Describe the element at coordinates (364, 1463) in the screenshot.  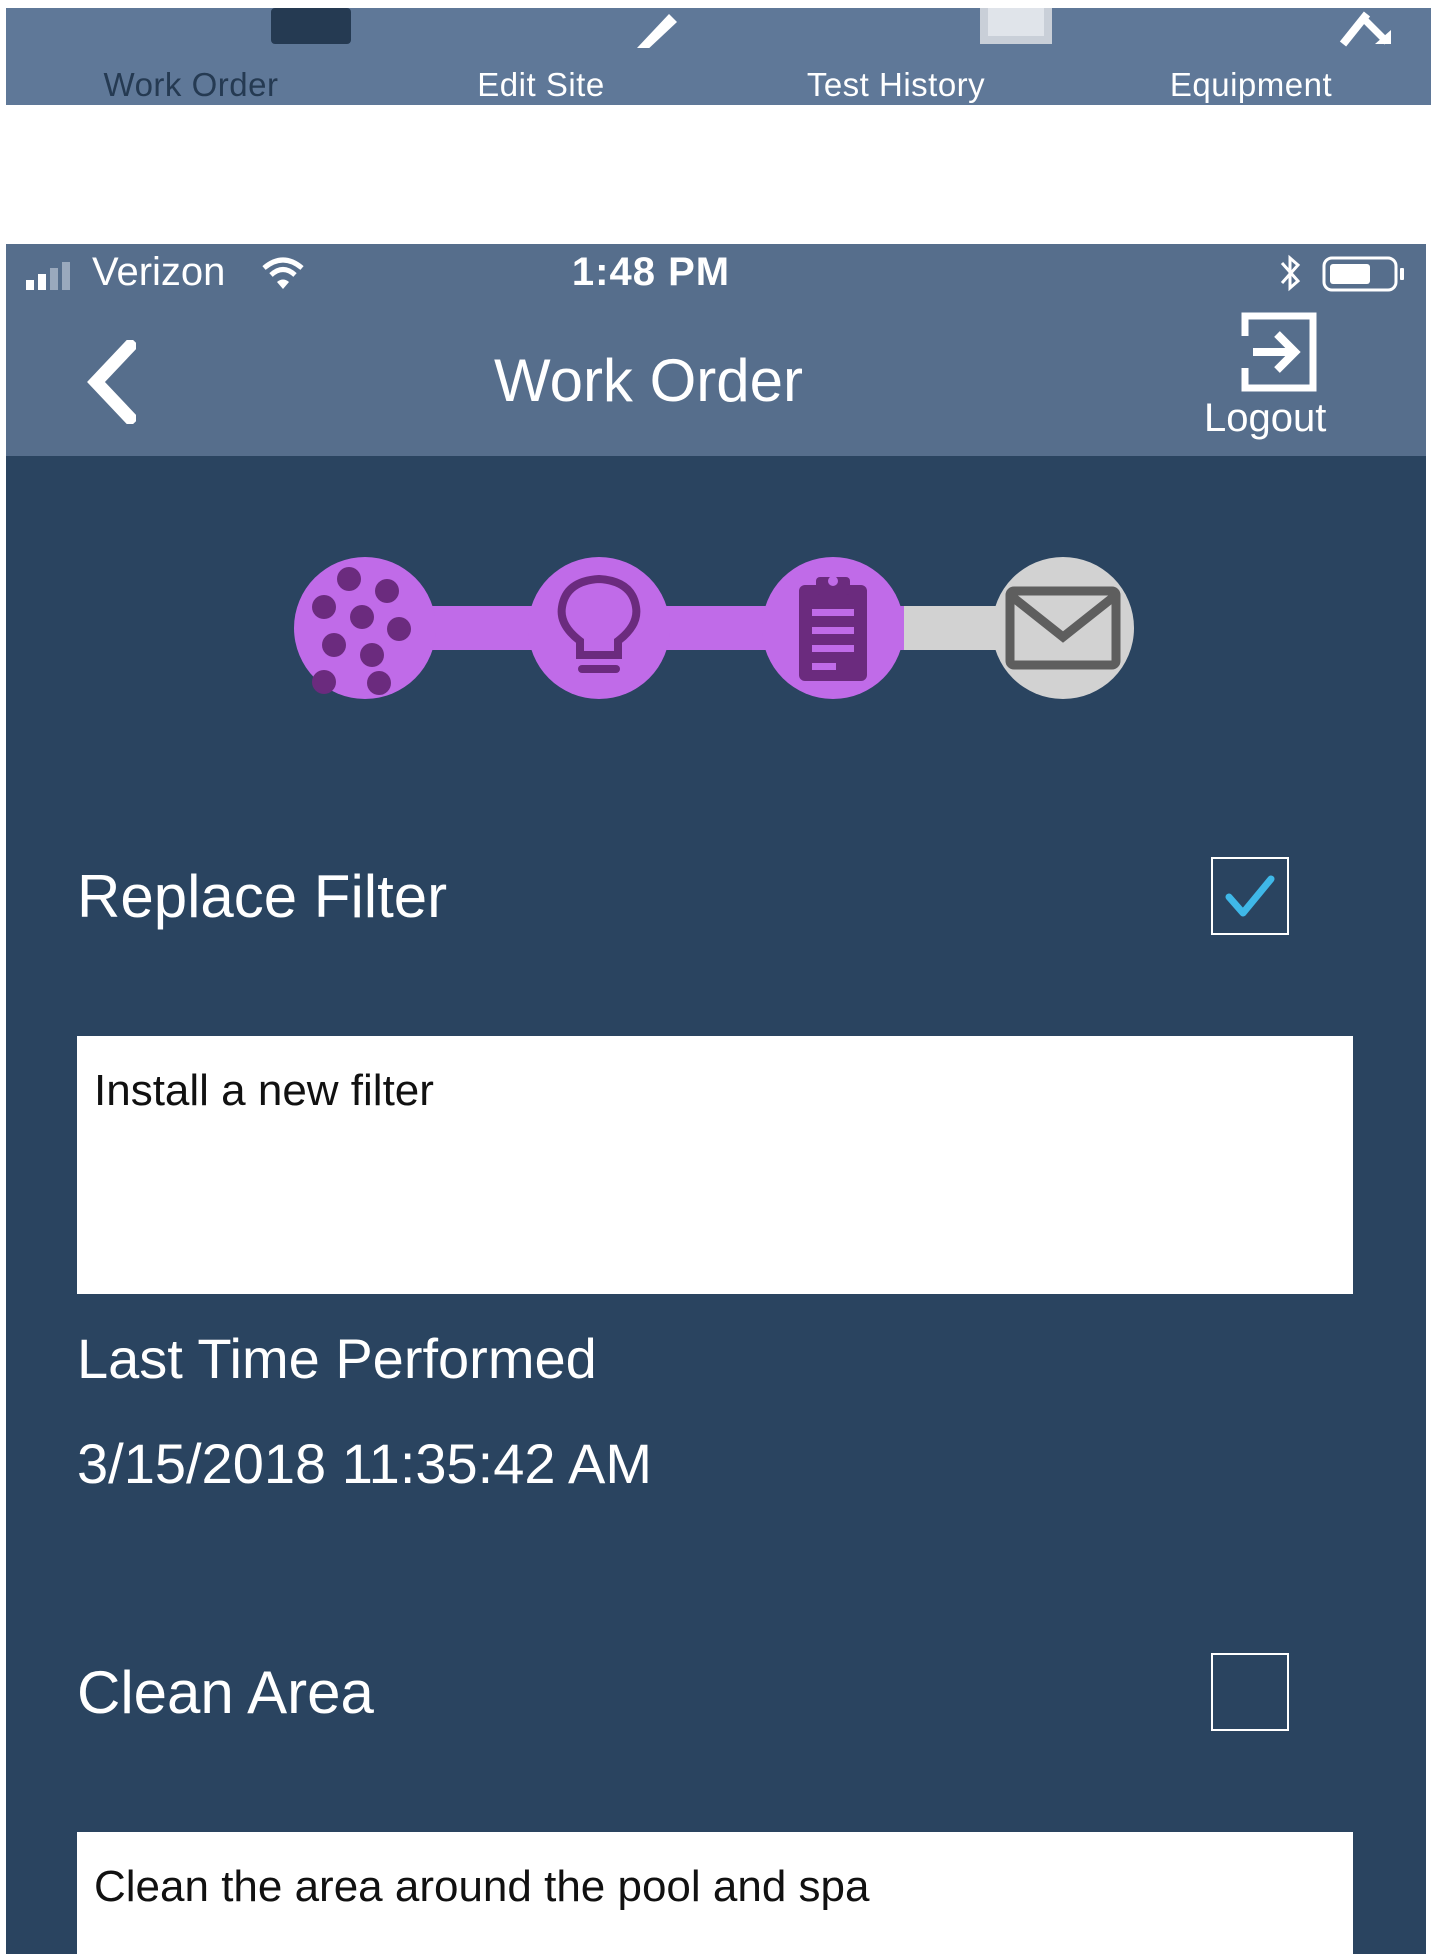
I see `last-performed-value: 3/15/2018 11:35:42 AM` at that location.